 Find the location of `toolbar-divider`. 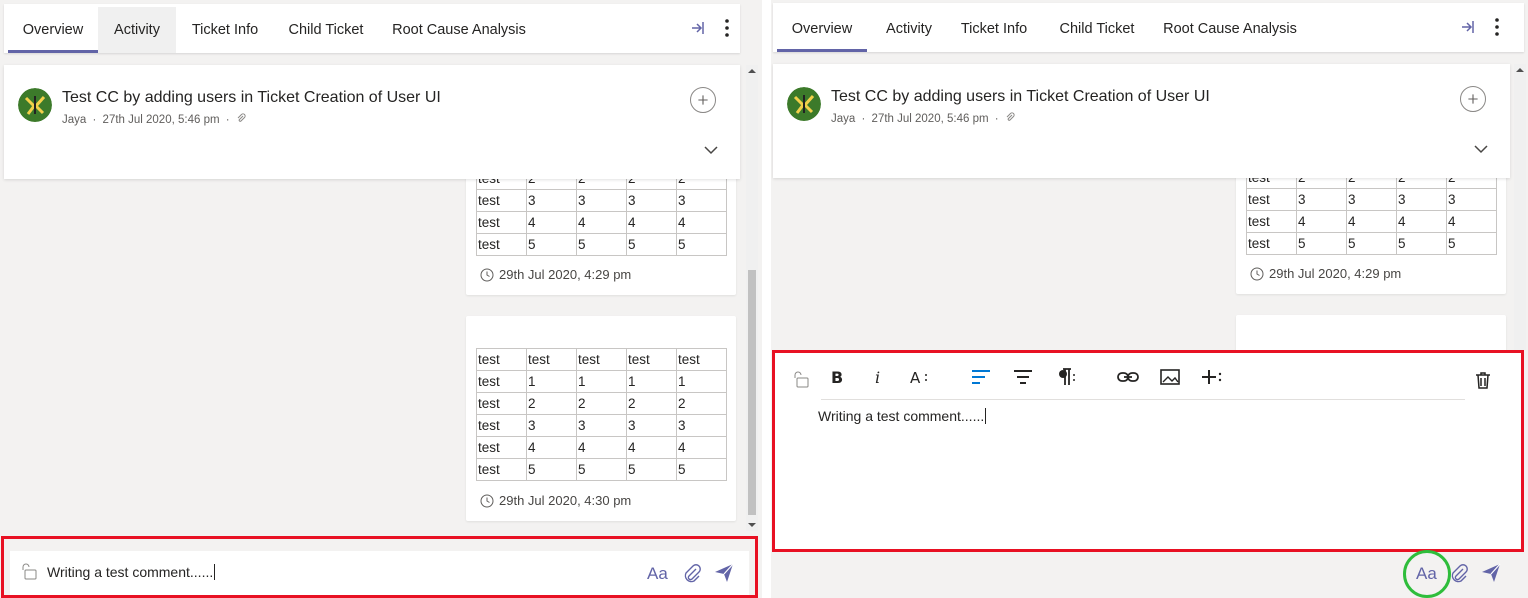

toolbar-divider is located at coordinates (1143, 399).